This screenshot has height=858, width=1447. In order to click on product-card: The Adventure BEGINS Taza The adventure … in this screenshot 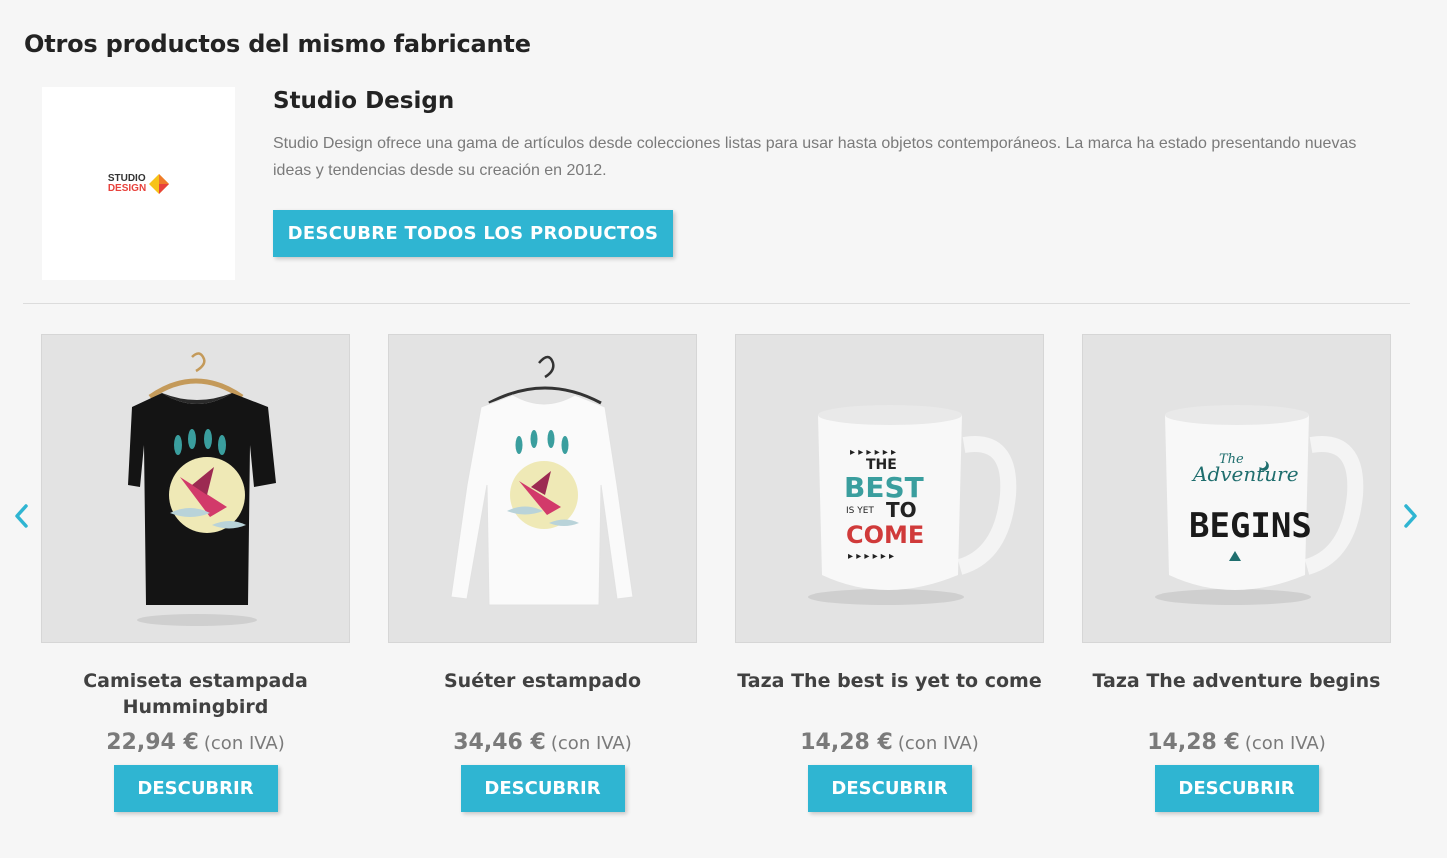, I will do `click(1236, 573)`.